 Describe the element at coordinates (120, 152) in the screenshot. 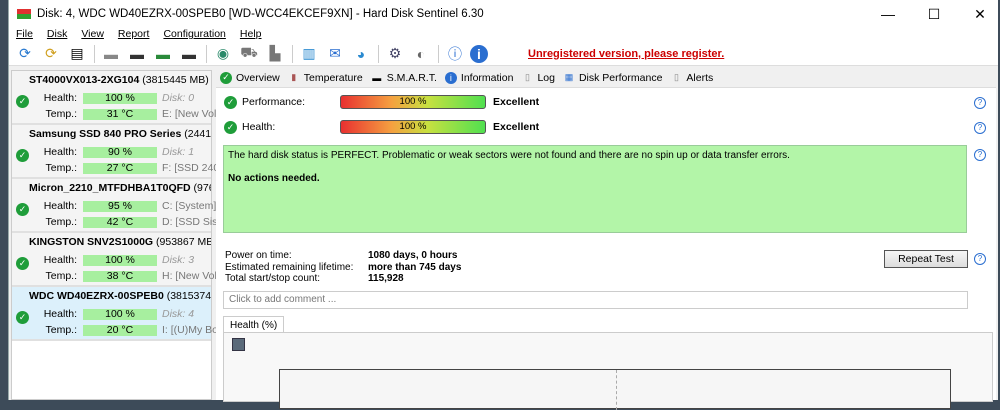

I see `health-bar: 90 %` at that location.